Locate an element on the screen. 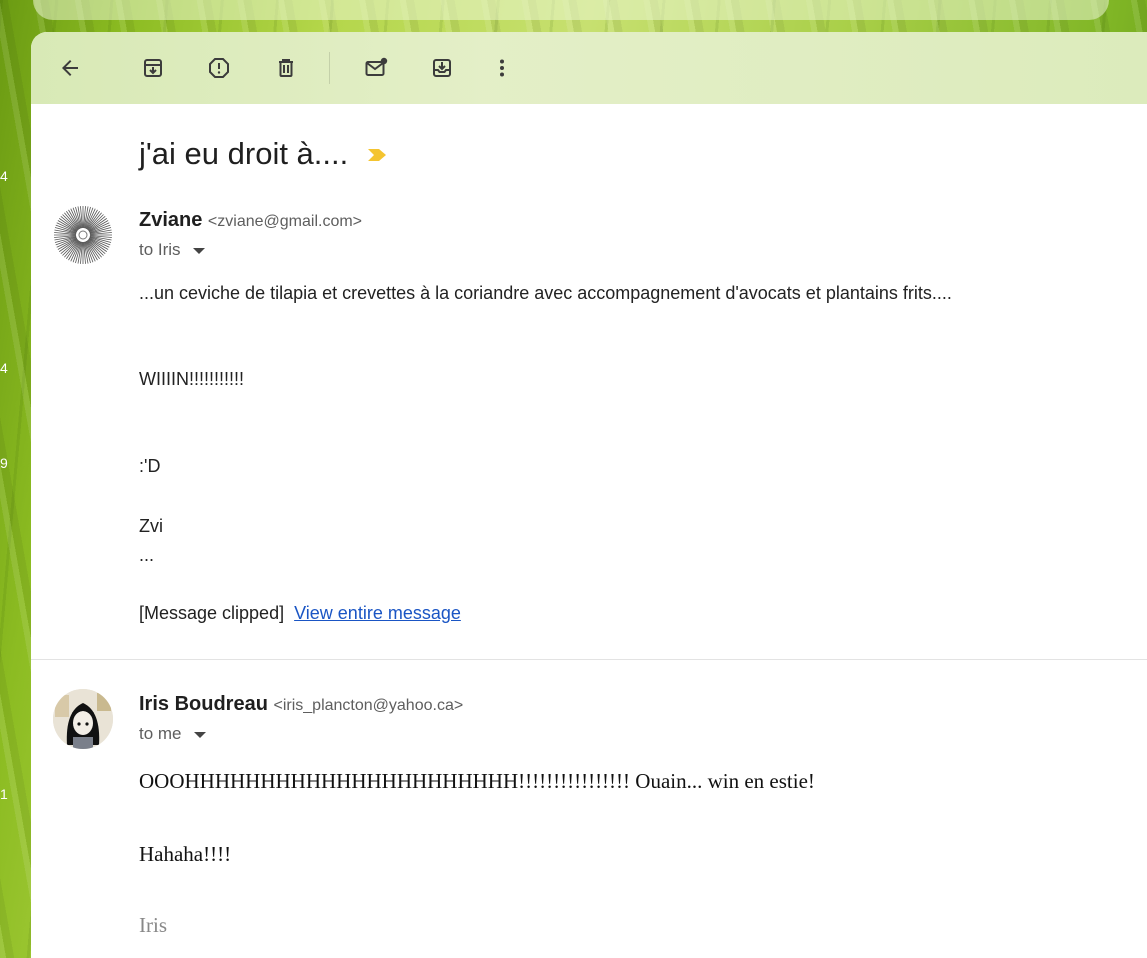 The height and width of the screenshot is (958, 1147). clipped-notice: [Message clipped] View entire message is located at coordinates (300, 613).